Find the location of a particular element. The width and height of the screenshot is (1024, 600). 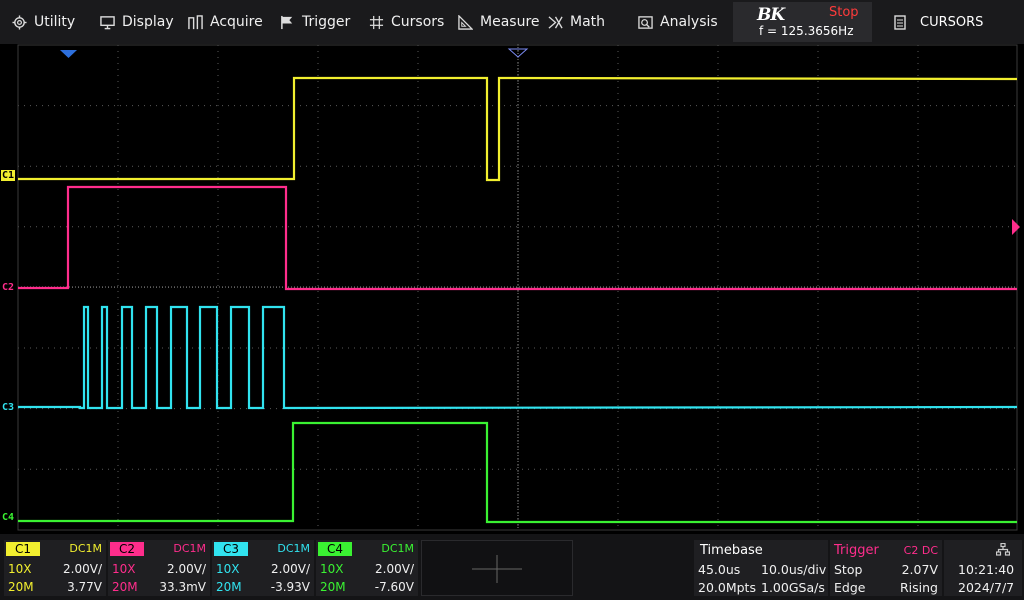

channel-4-offset: -7.60V is located at coordinates (394, 587).